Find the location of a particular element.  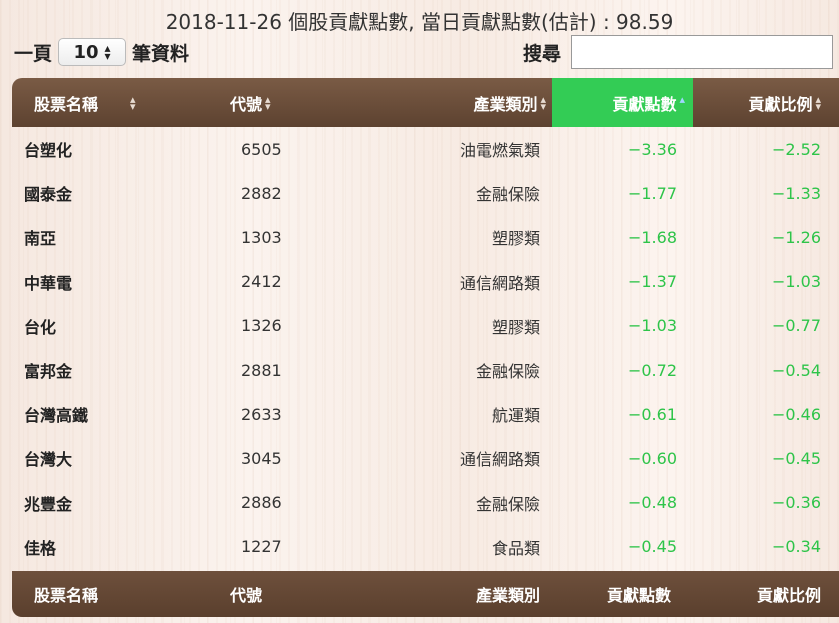

cell-stock-name: 富邦金 is located at coordinates (48, 372).